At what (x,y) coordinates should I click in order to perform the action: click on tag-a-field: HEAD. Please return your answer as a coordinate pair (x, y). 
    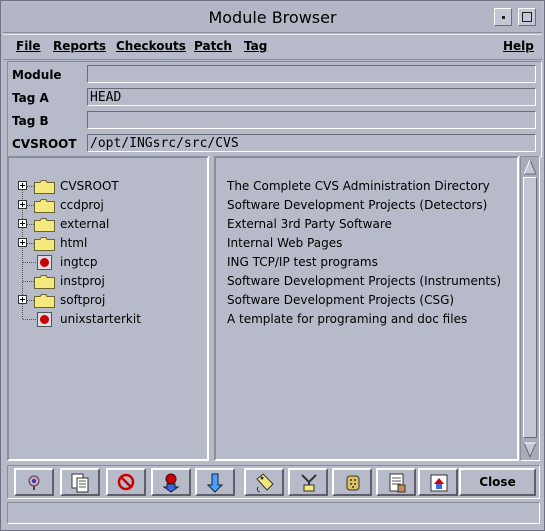
    Looking at the image, I should click on (311, 97).